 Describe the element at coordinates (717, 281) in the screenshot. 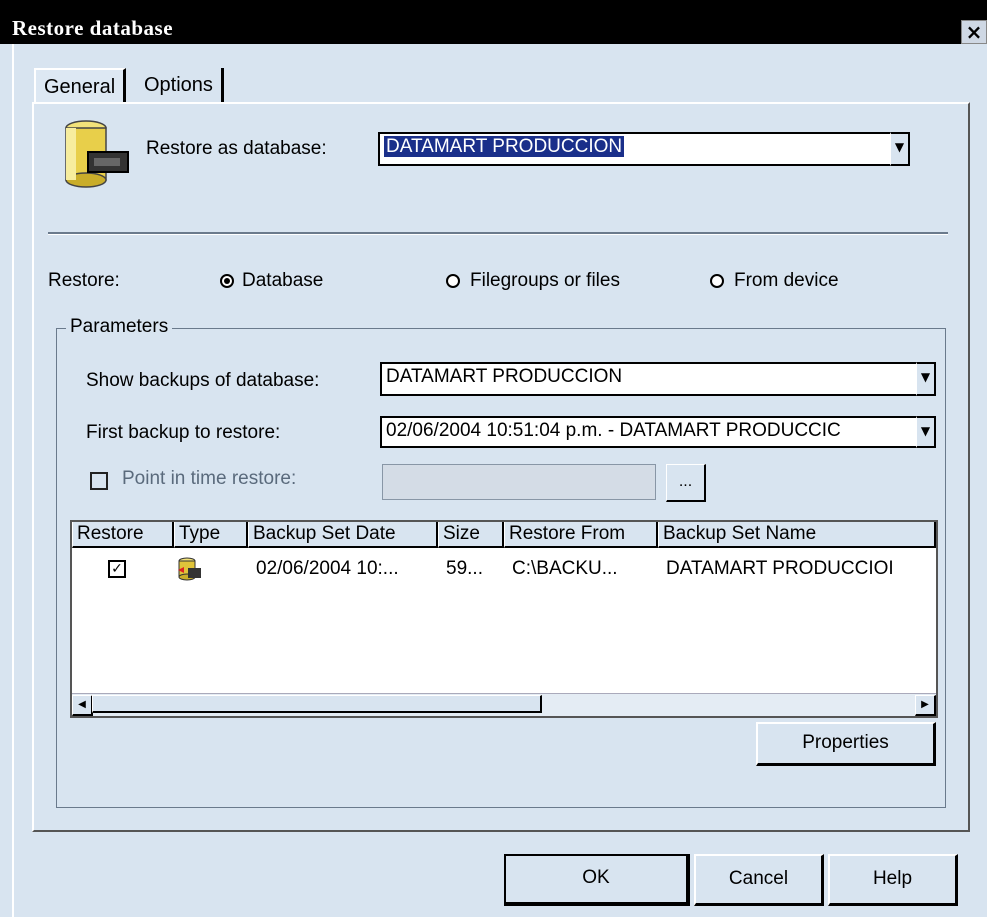

I see `radio-from-device` at that location.